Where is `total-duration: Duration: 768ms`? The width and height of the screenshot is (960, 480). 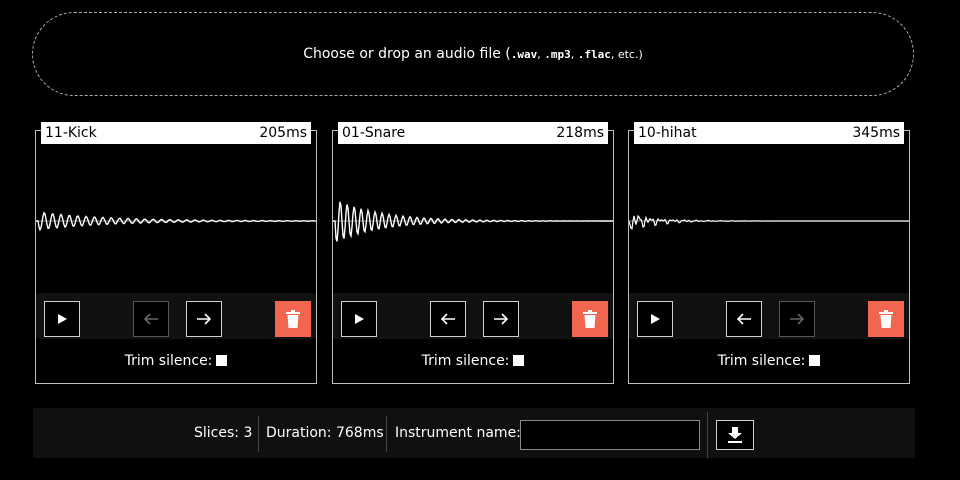
total-duration: Duration: 768ms is located at coordinates (325, 433).